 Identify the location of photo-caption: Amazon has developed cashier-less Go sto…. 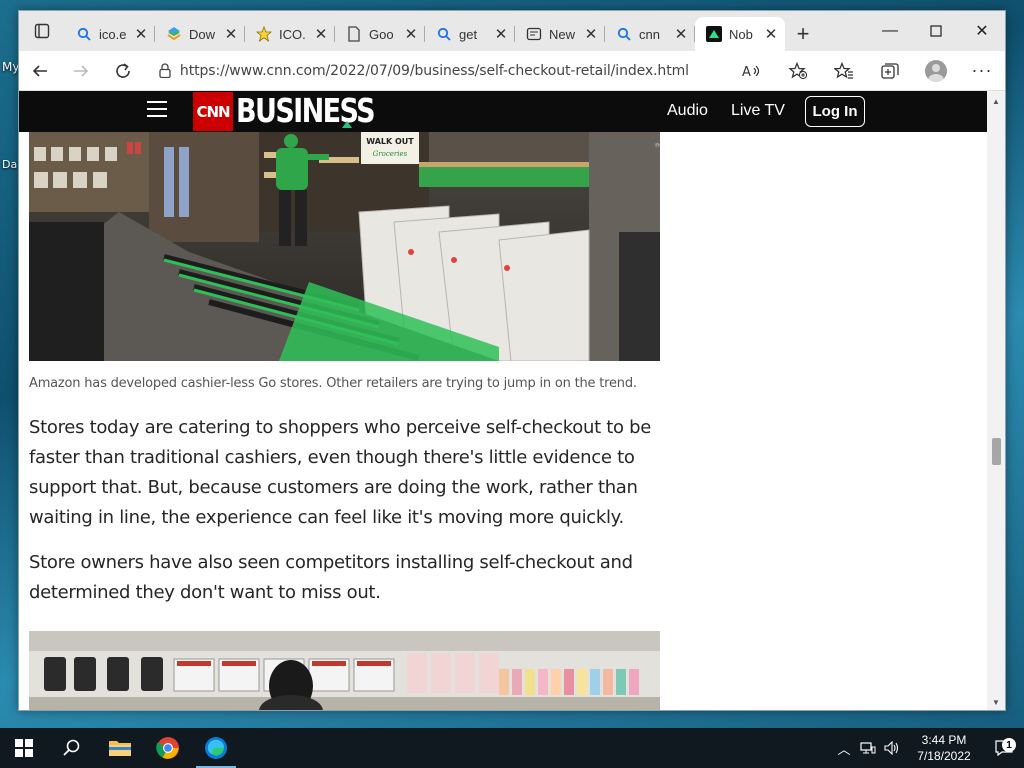
(333, 383).